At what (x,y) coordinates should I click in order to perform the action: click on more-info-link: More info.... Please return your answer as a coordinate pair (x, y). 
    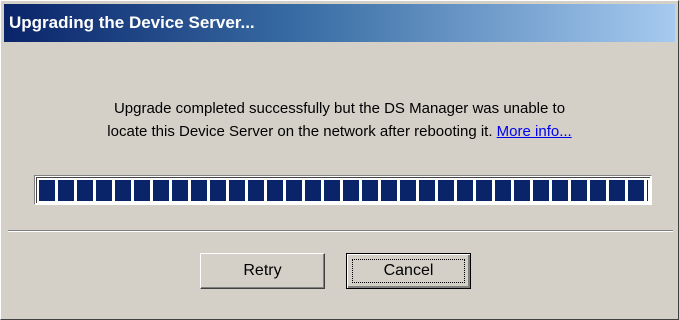
    Looking at the image, I should click on (534, 131).